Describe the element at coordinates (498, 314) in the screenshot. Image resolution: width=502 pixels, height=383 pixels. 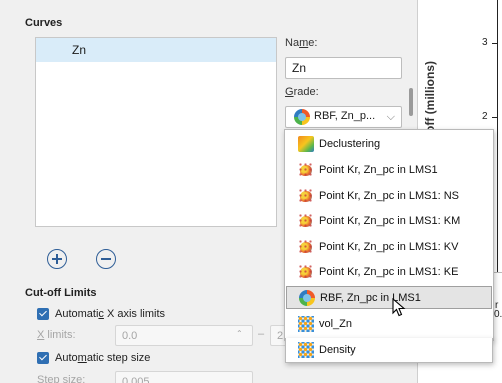
I see `x-tick-label: 0.0` at that location.